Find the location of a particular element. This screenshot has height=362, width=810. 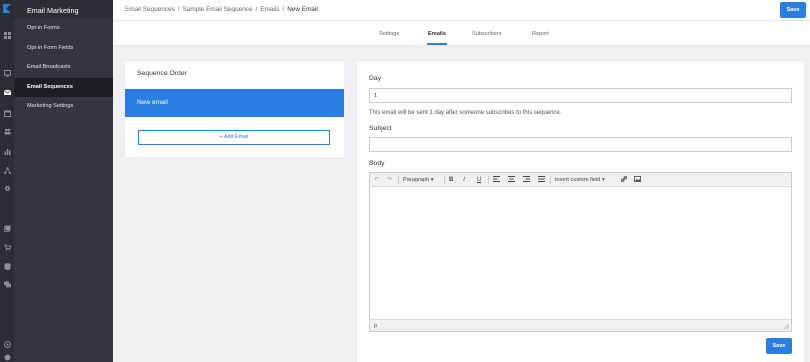

format-select: Paragraph ▾ is located at coordinates (418, 180).